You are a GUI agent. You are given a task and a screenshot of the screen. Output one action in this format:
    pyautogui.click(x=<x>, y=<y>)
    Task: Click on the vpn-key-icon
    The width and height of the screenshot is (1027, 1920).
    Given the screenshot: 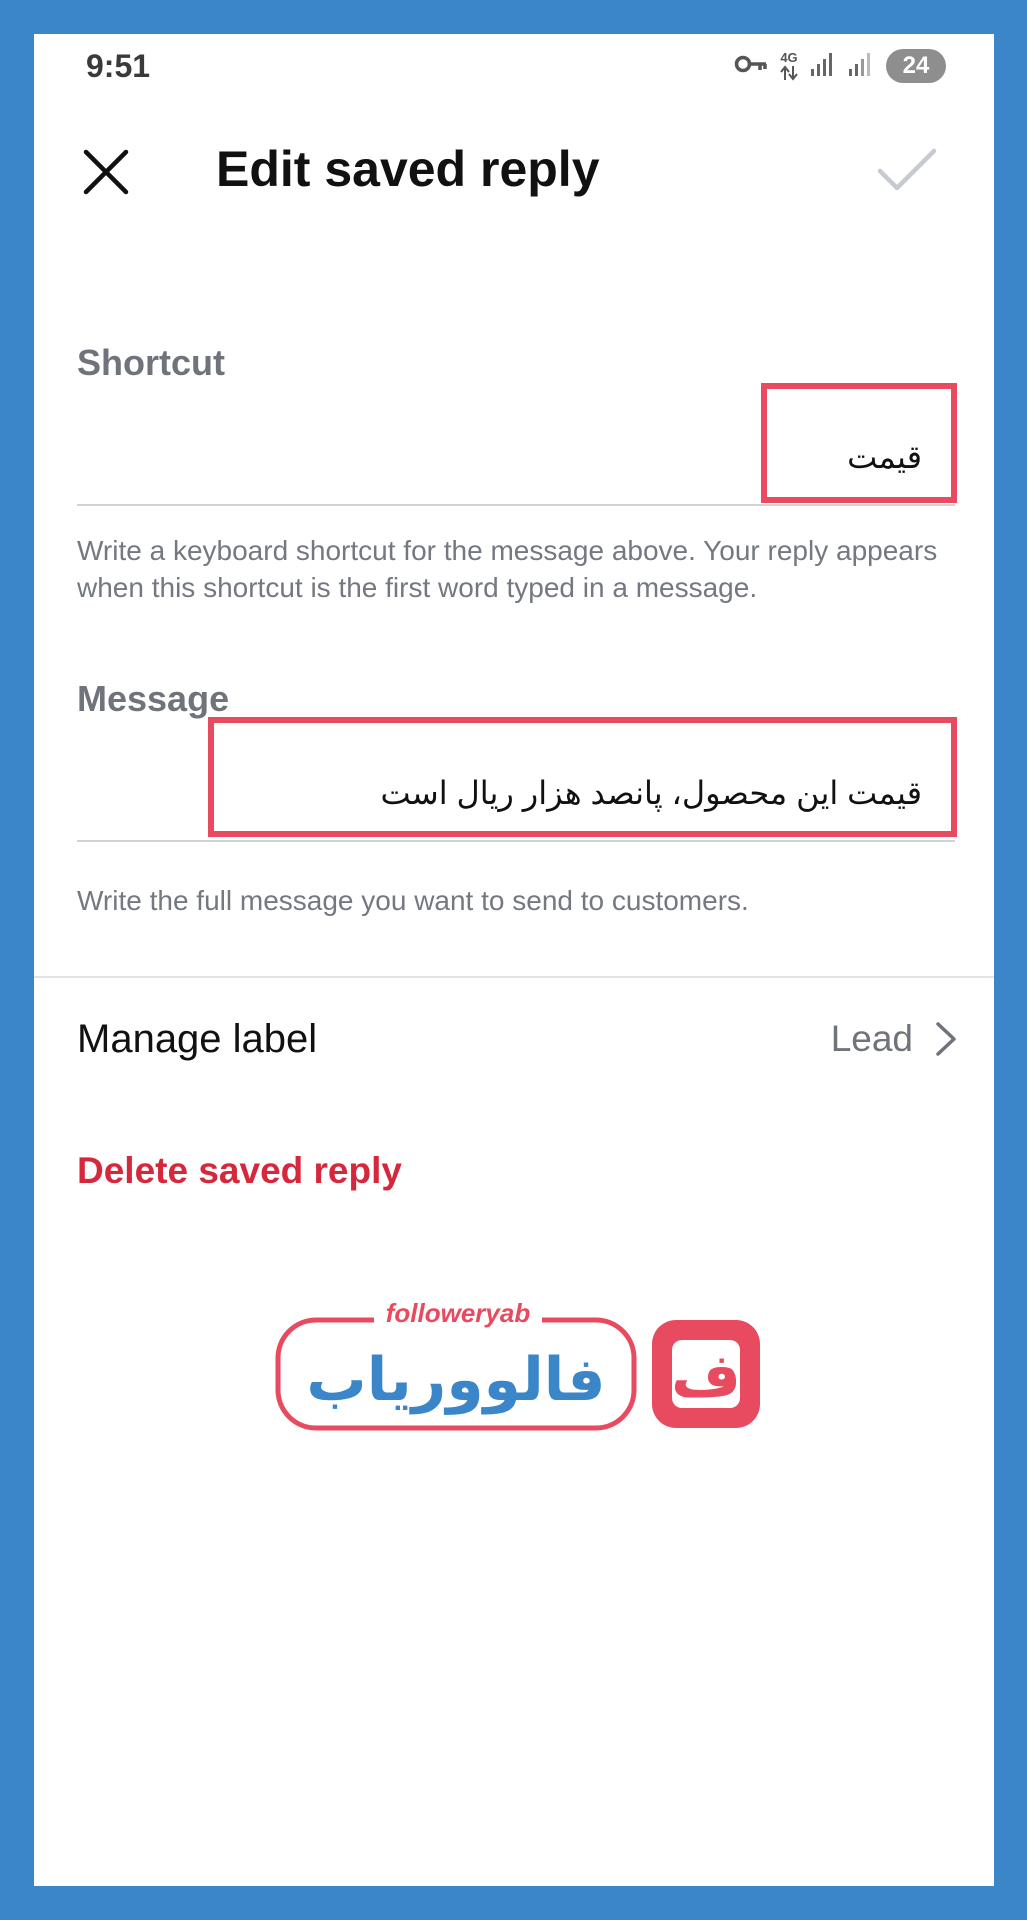 What is the action you would take?
    pyautogui.click(x=751, y=66)
    